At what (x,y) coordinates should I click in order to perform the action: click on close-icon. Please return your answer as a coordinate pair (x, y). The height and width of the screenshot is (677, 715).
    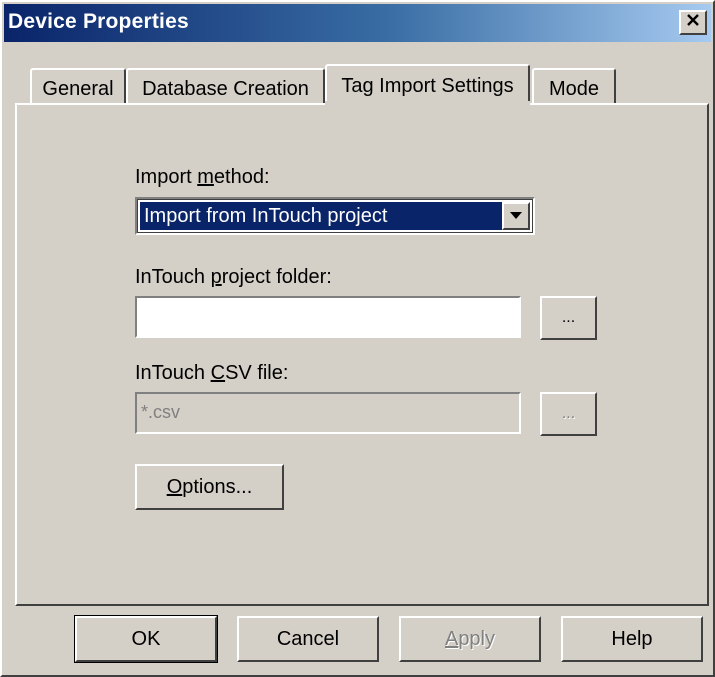
    Looking at the image, I should click on (693, 22).